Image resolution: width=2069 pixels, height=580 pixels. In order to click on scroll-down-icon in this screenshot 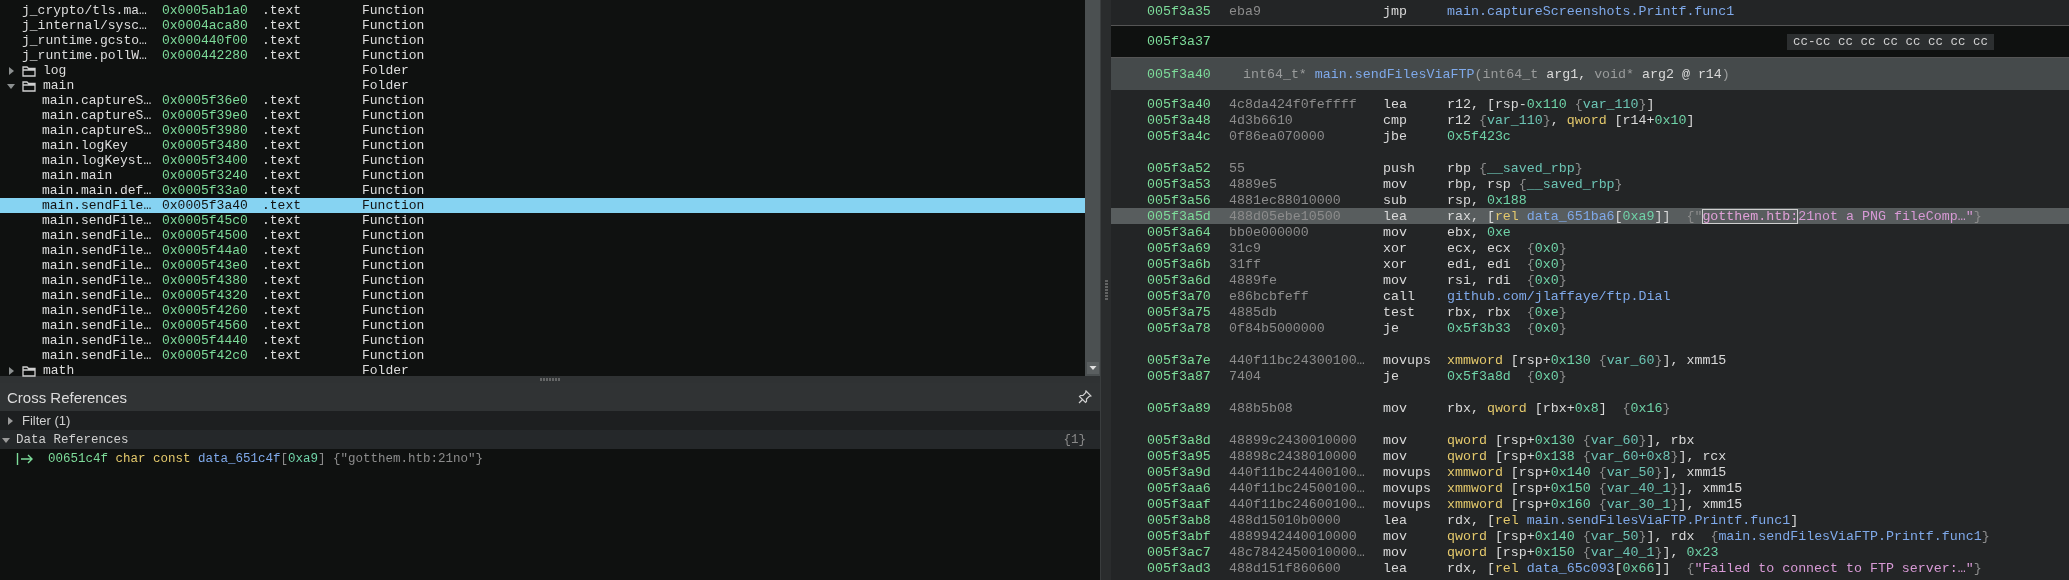, I will do `click(1092, 368)`.